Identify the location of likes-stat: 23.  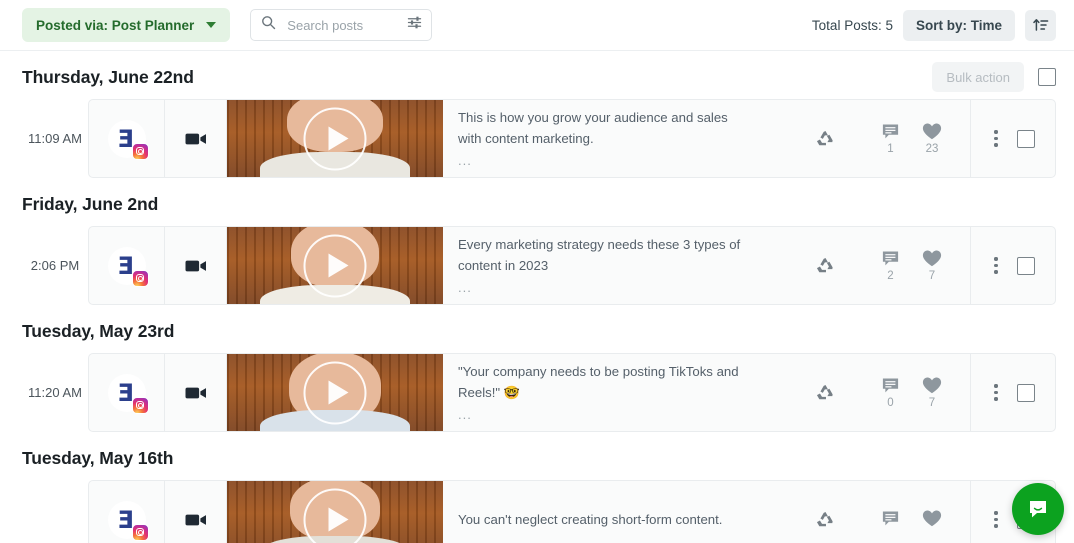
(932, 139).